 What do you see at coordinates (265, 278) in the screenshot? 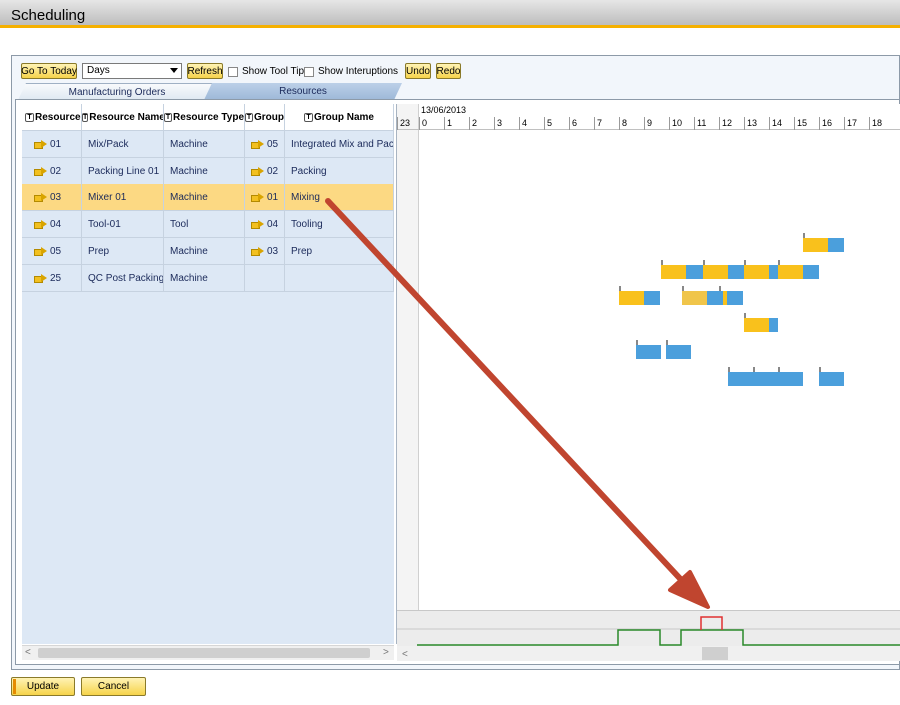
I see `group-code-empty` at bounding box center [265, 278].